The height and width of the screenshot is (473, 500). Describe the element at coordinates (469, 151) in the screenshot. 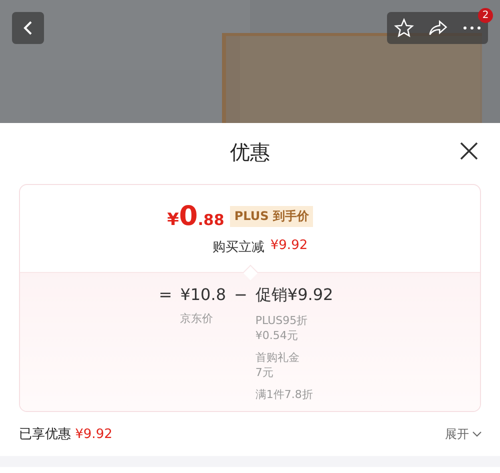

I see `close-button` at that location.